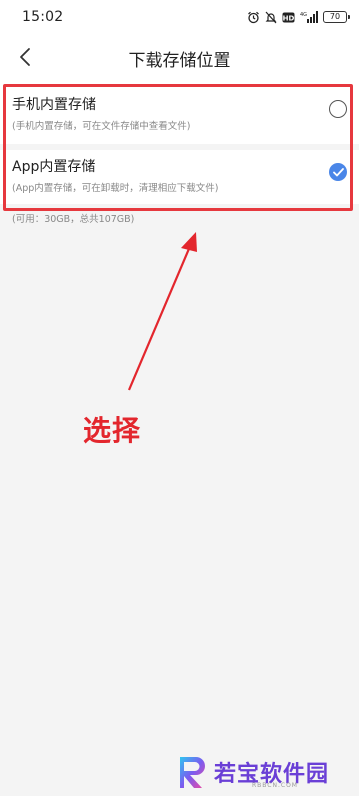 Image resolution: width=359 pixels, height=796 pixels. Describe the element at coordinates (275, 785) in the screenshot. I see `watermark-subtext: RBBCN.COM` at that location.